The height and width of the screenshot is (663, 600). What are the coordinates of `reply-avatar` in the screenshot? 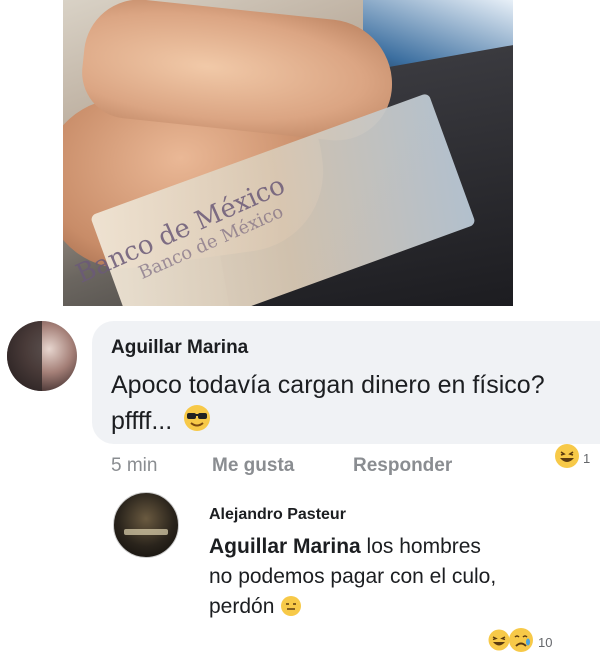 It's located at (146, 525).